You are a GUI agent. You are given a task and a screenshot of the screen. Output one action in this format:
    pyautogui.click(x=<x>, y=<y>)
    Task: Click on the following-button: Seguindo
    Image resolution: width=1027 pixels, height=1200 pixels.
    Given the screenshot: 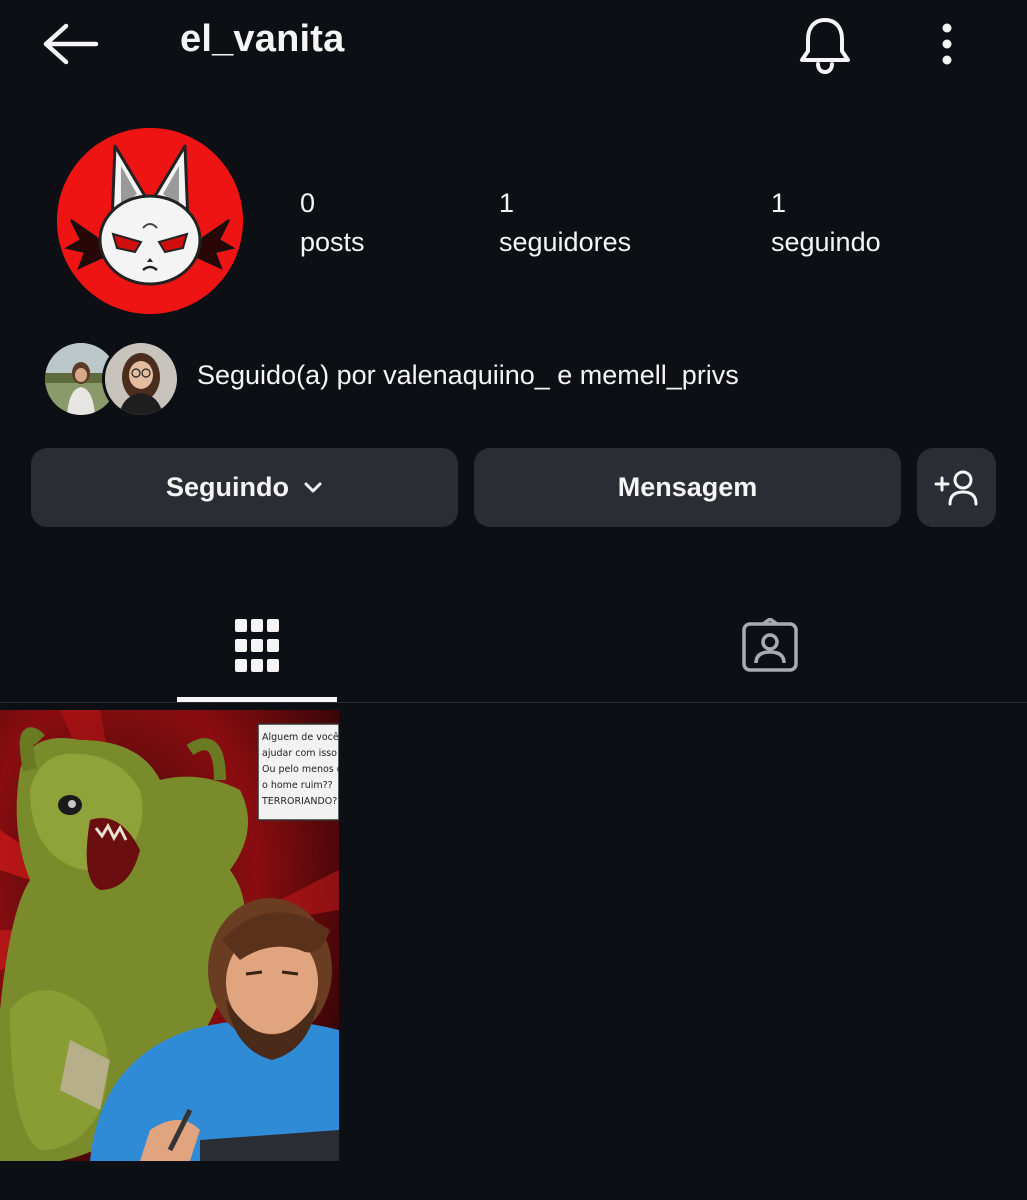 What is the action you would take?
    pyautogui.click(x=244, y=487)
    